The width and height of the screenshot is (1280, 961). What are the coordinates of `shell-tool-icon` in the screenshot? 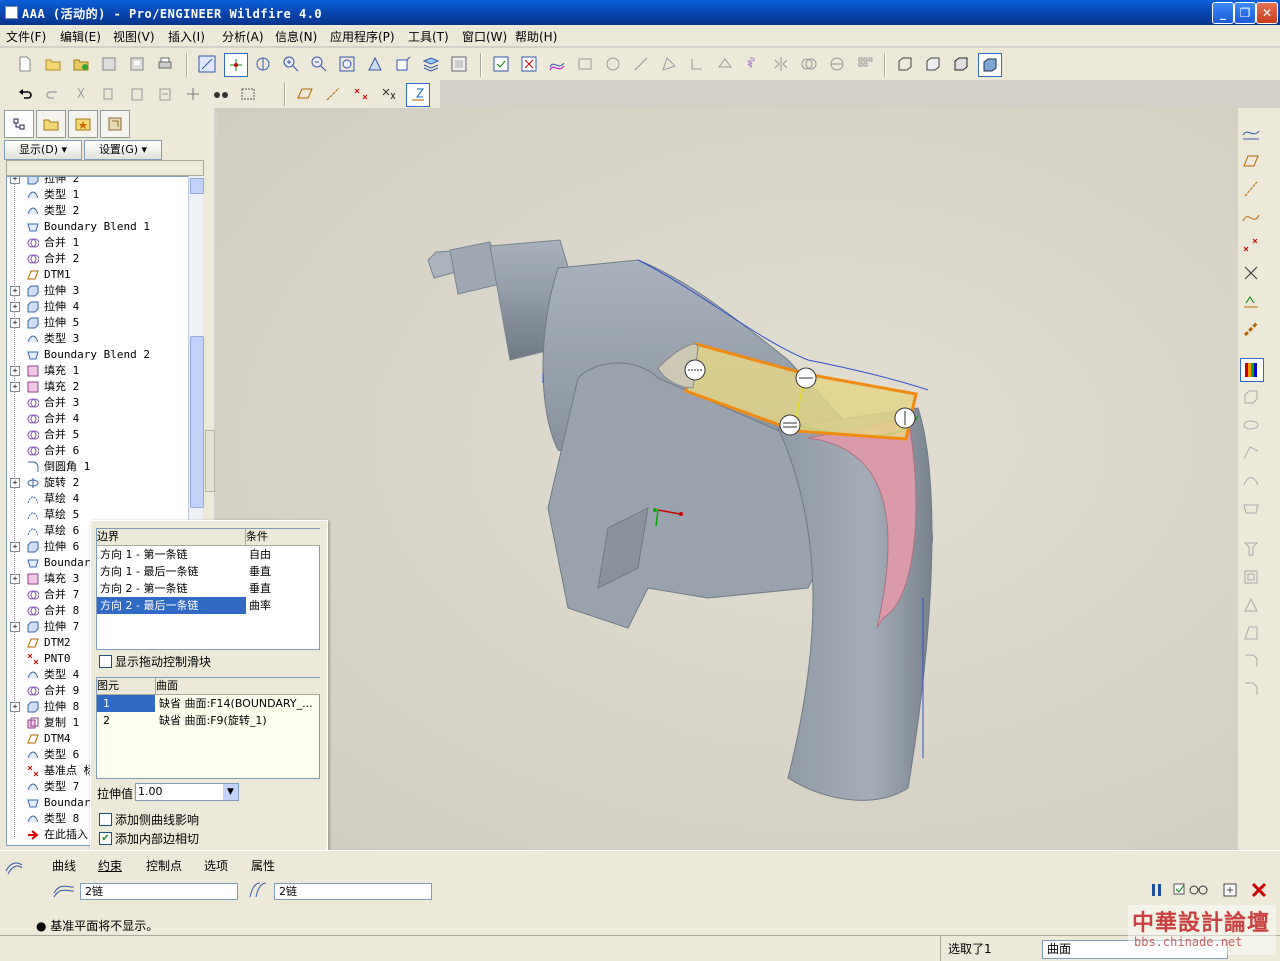 It's located at (1251, 577).